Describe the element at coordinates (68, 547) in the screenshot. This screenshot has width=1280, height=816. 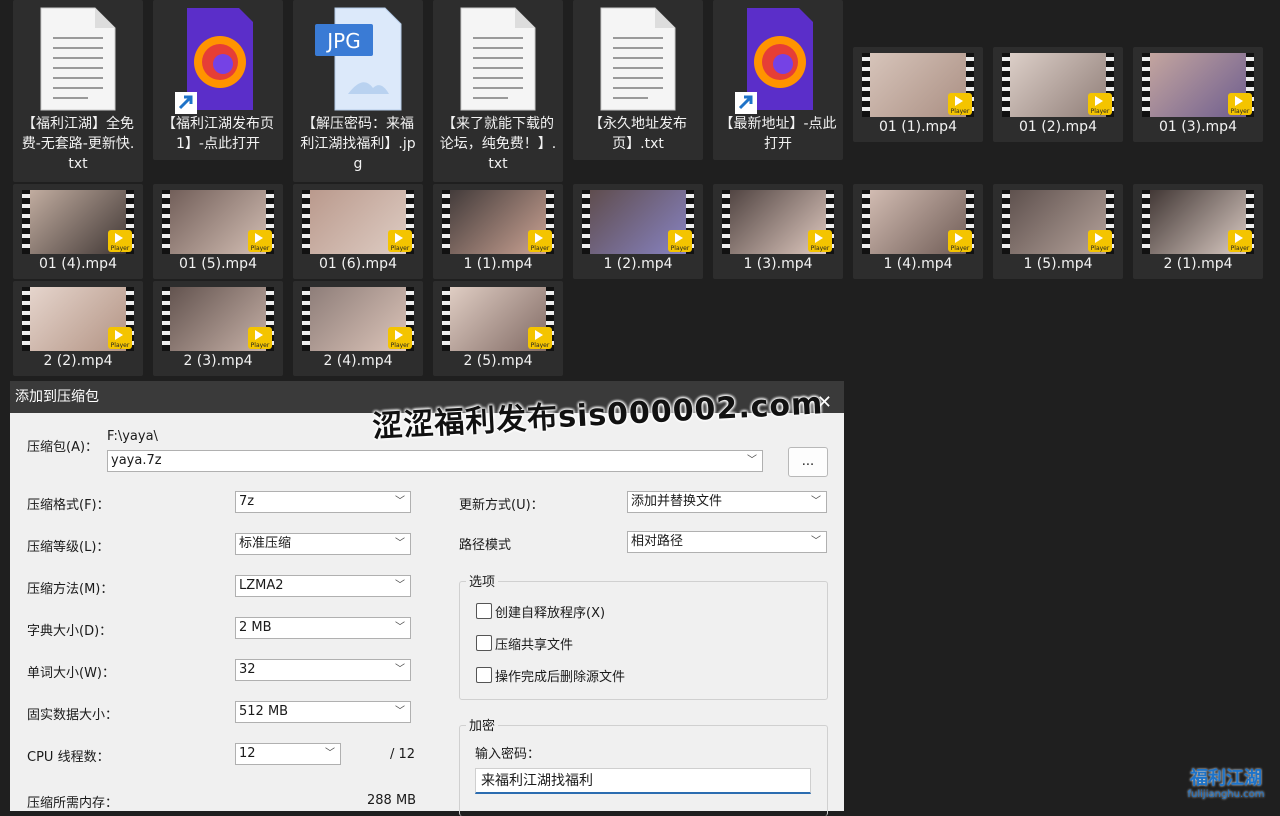
I see `level-label: 压缩等级(L)：` at that location.